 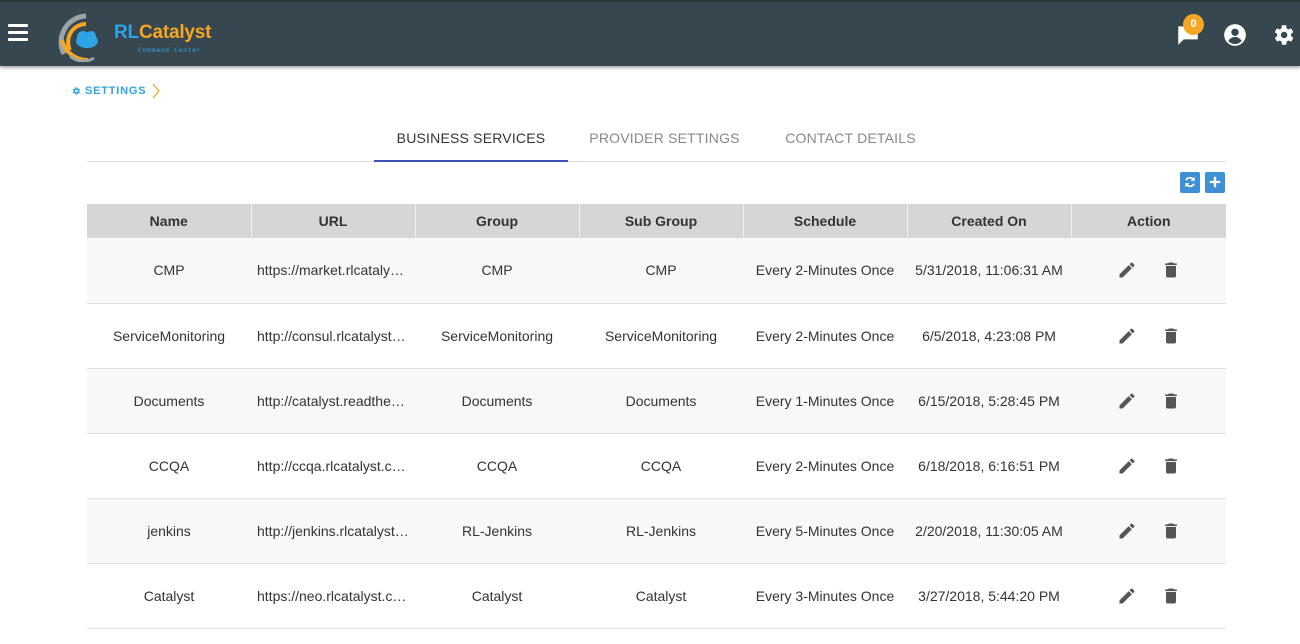 I want to click on tab-business-services: BUSINESS SERVICES, so click(x=471, y=140).